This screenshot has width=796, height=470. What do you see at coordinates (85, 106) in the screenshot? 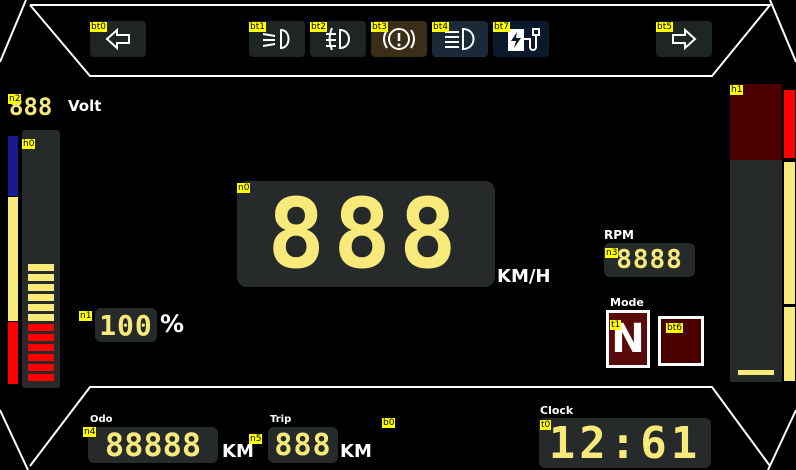
I see `voltage-unit: Volt` at bounding box center [85, 106].